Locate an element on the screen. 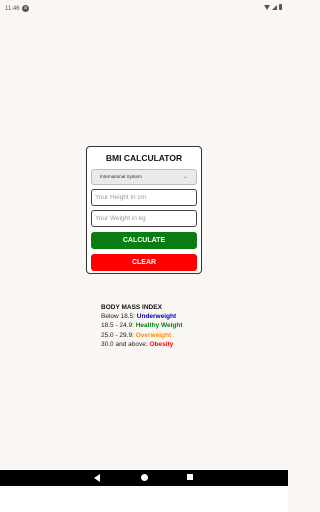 The width and height of the screenshot is (320, 512). unit-system-select: International System ⌄ is located at coordinates (144, 177).